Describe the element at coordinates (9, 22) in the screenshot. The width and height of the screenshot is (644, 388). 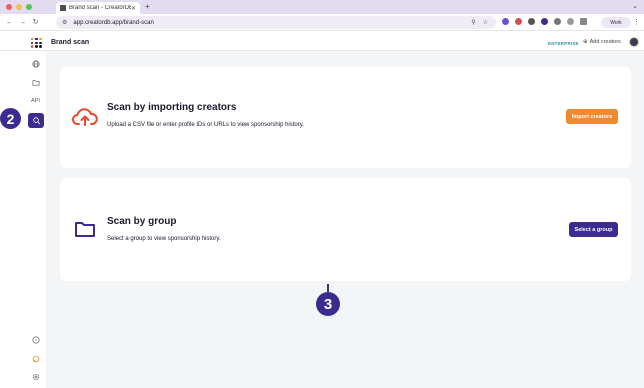
I see `back-icon: ←` at that location.